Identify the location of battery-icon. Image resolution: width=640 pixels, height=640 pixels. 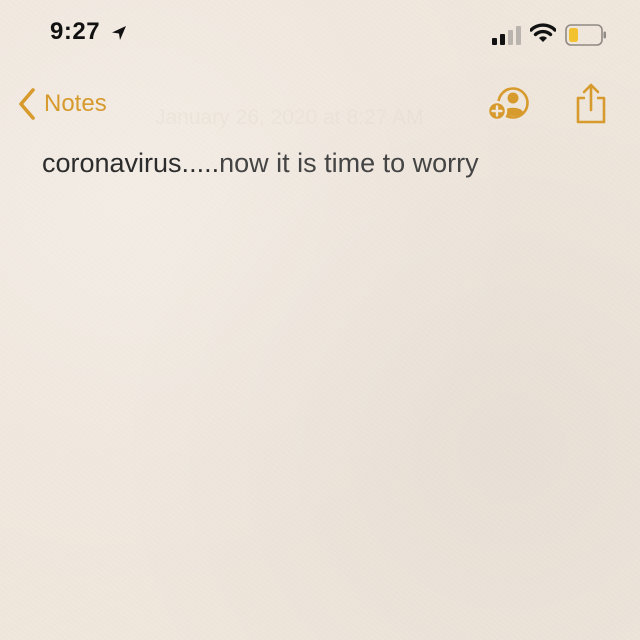
(585, 35).